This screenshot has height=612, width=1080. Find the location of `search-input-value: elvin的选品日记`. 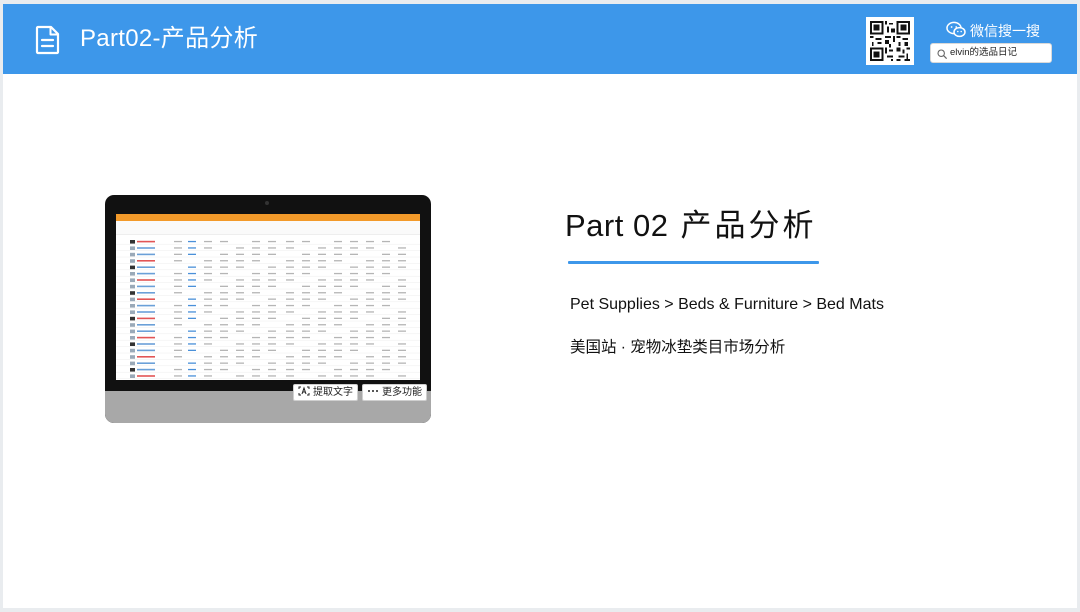

search-input-value: elvin的选品日记 is located at coordinates (984, 52).